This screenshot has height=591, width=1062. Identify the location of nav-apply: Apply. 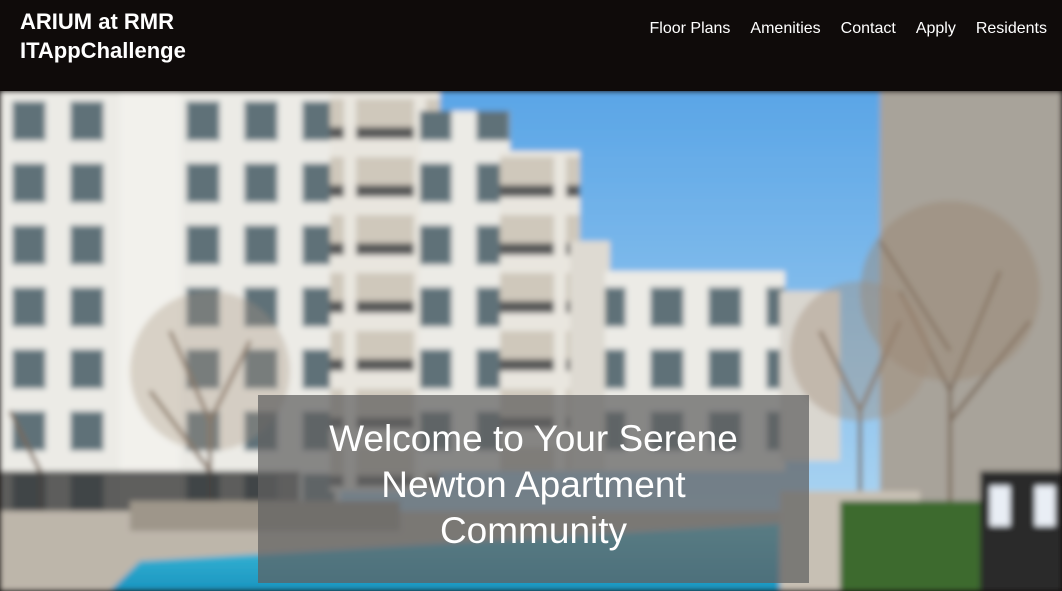
(936, 29).